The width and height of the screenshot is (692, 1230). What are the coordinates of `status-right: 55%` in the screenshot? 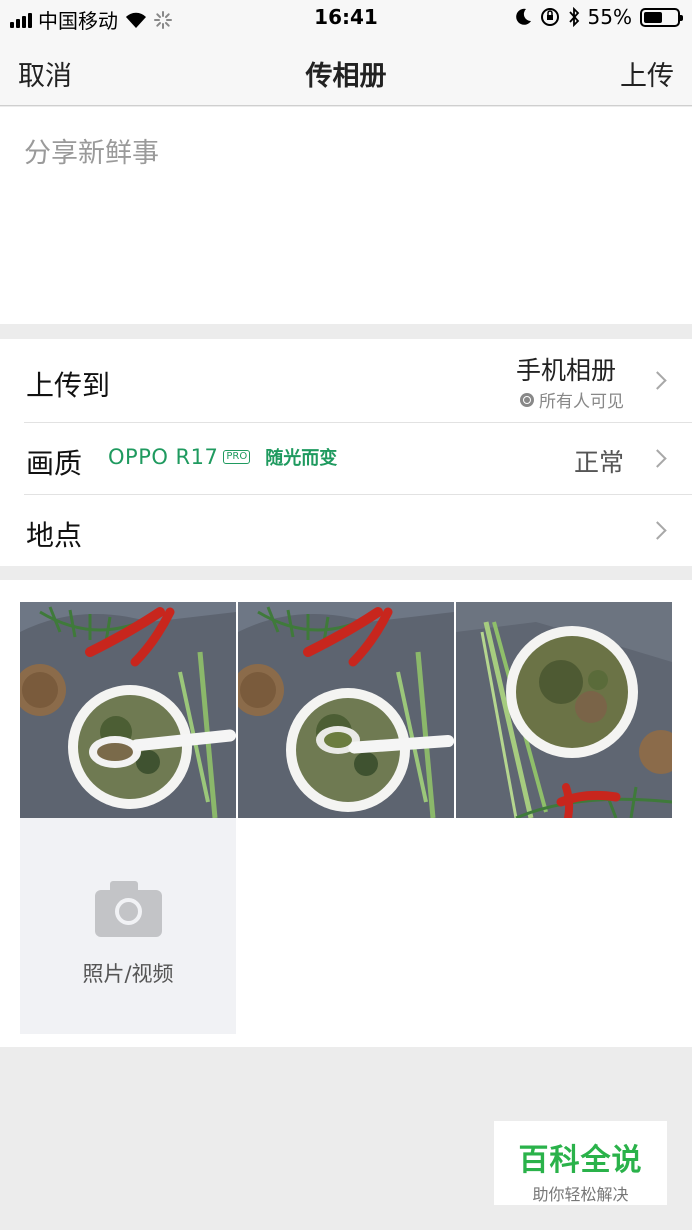 It's located at (599, 17).